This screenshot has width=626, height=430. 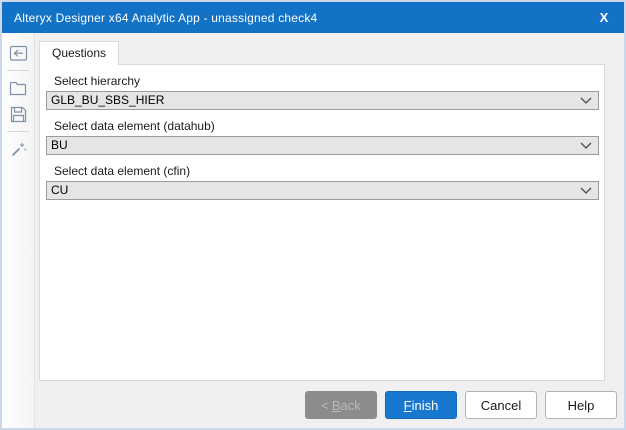 I want to click on magic-wand-icon, so click(x=18, y=149).